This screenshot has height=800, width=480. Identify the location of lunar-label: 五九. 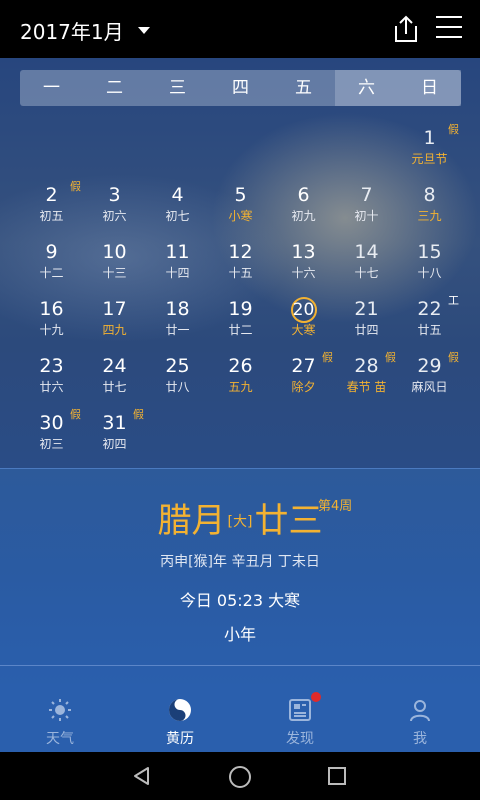
(240, 387).